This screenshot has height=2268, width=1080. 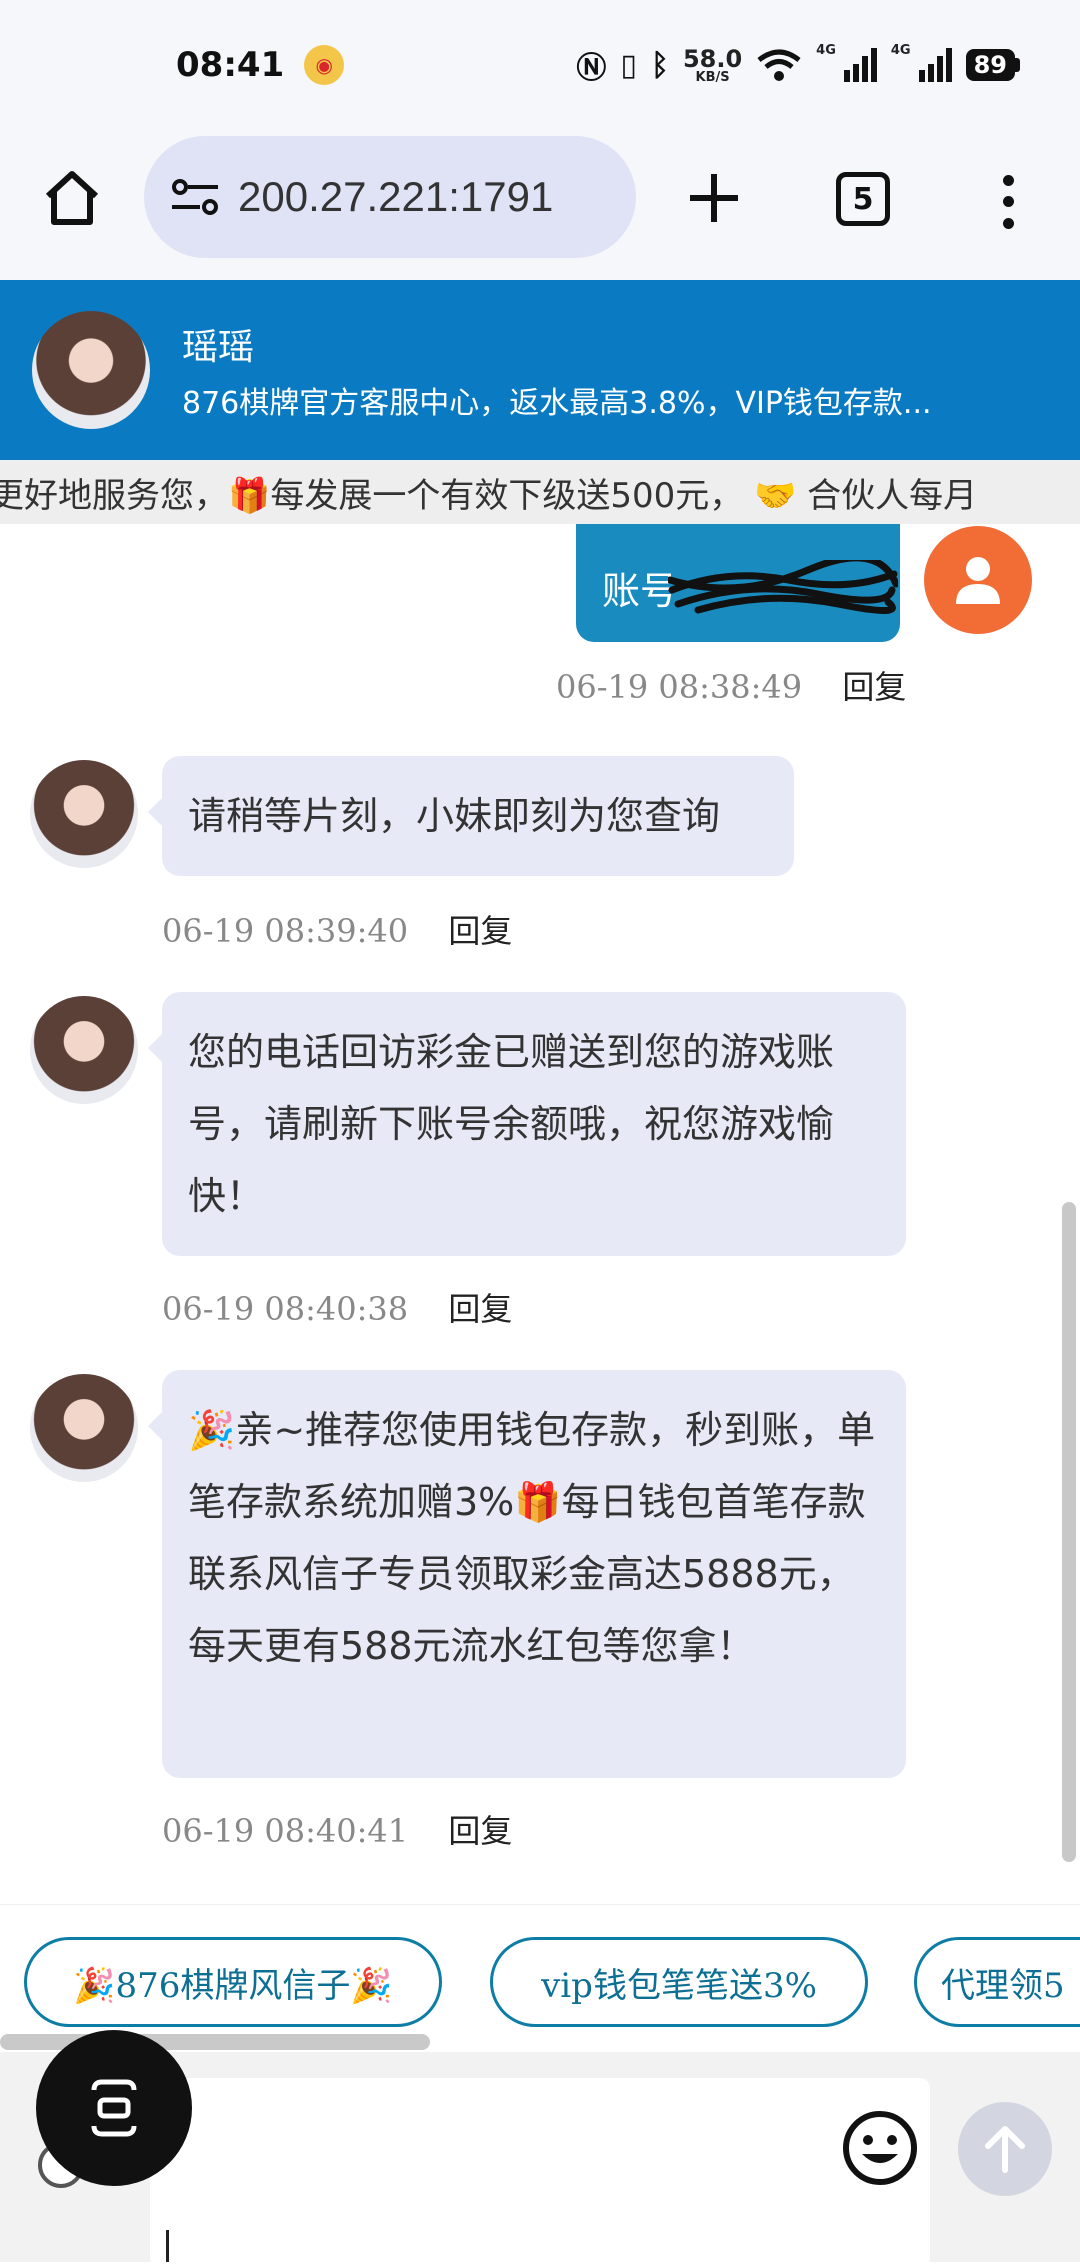 I want to click on user-avatar, so click(x=978, y=580).